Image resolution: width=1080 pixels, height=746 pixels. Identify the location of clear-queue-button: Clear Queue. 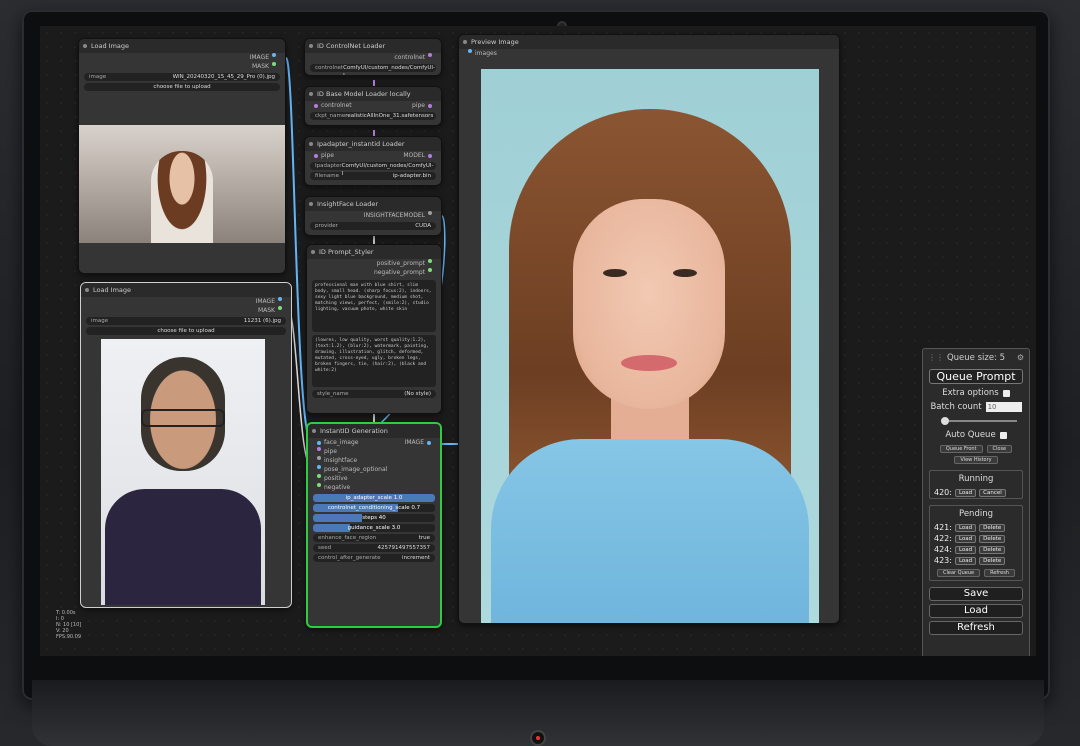
(959, 573).